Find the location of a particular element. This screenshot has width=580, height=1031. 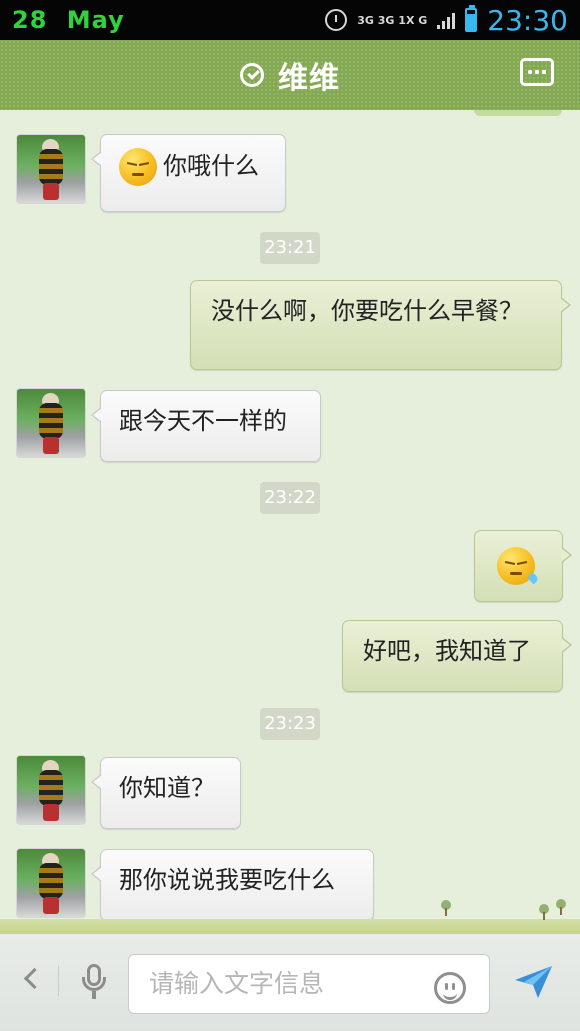

outgoing-message-bubble: 好吧，我知道了 is located at coordinates (457, 656).